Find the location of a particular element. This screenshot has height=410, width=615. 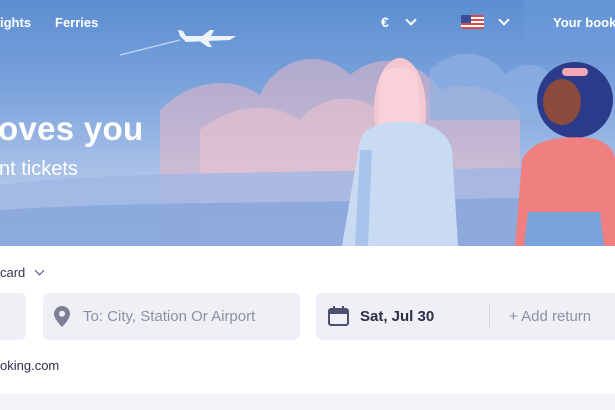

field-divider is located at coordinates (489, 316).